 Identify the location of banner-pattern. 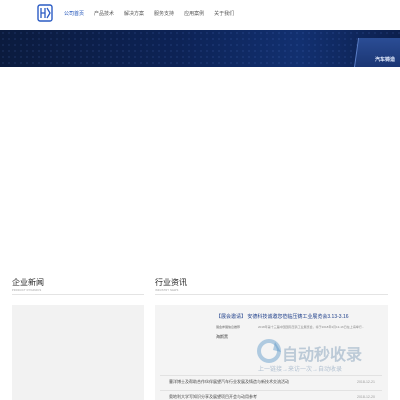
(200, 48).